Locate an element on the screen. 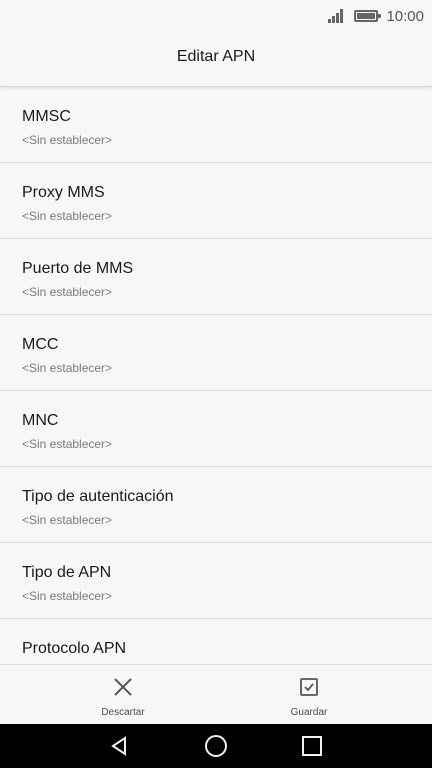 The image size is (432, 768). list-item-label: Protocolo APN is located at coordinates (74, 648).